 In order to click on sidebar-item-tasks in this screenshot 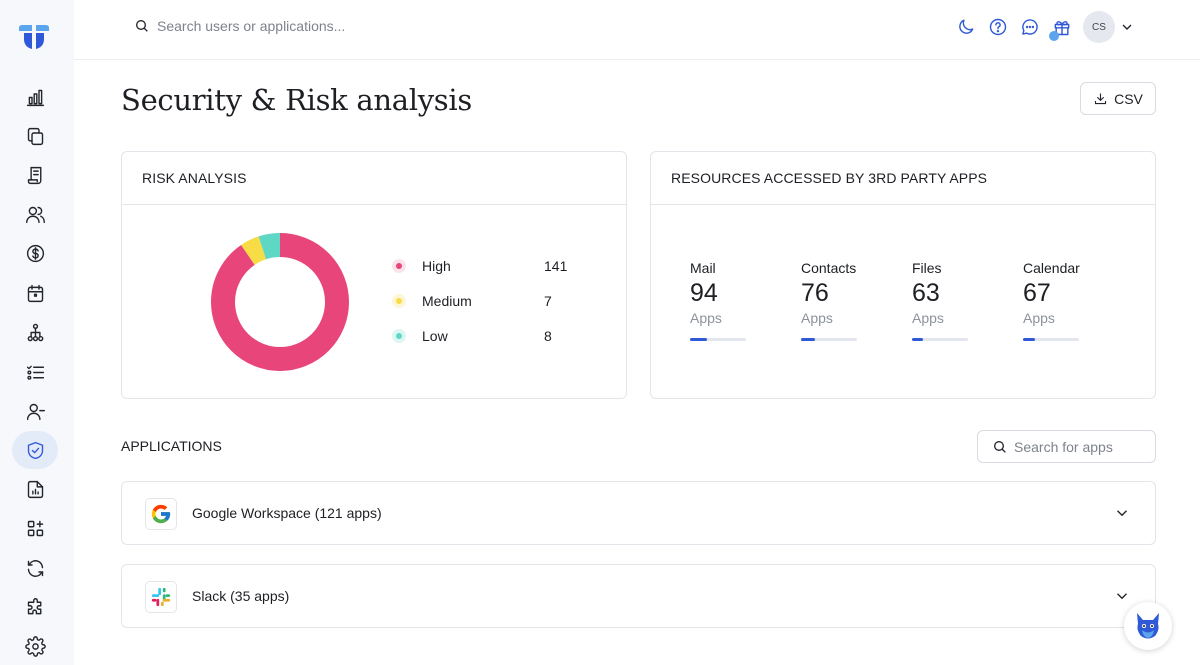, I will do `click(35, 372)`.